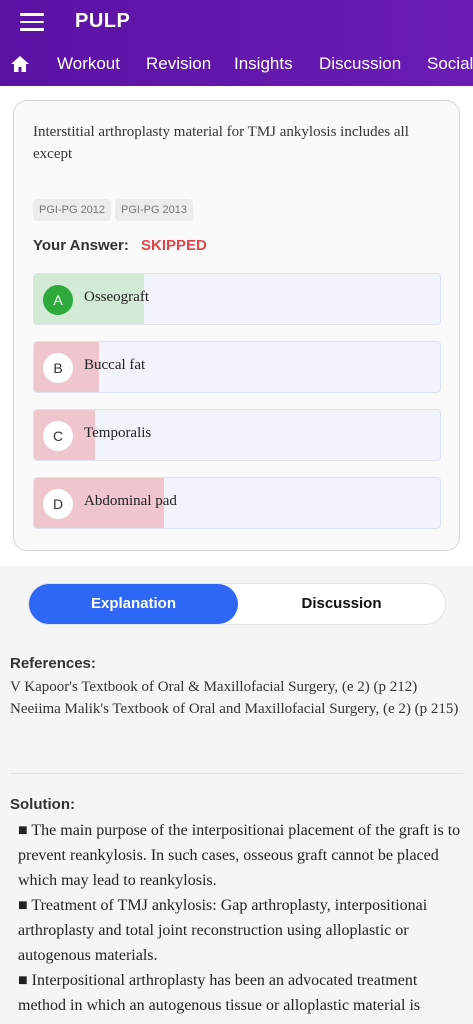 The height and width of the screenshot is (1024, 473). What do you see at coordinates (237, 435) in the screenshot?
I see `option-c: C Temporalis` at bounding box center [237, 435].